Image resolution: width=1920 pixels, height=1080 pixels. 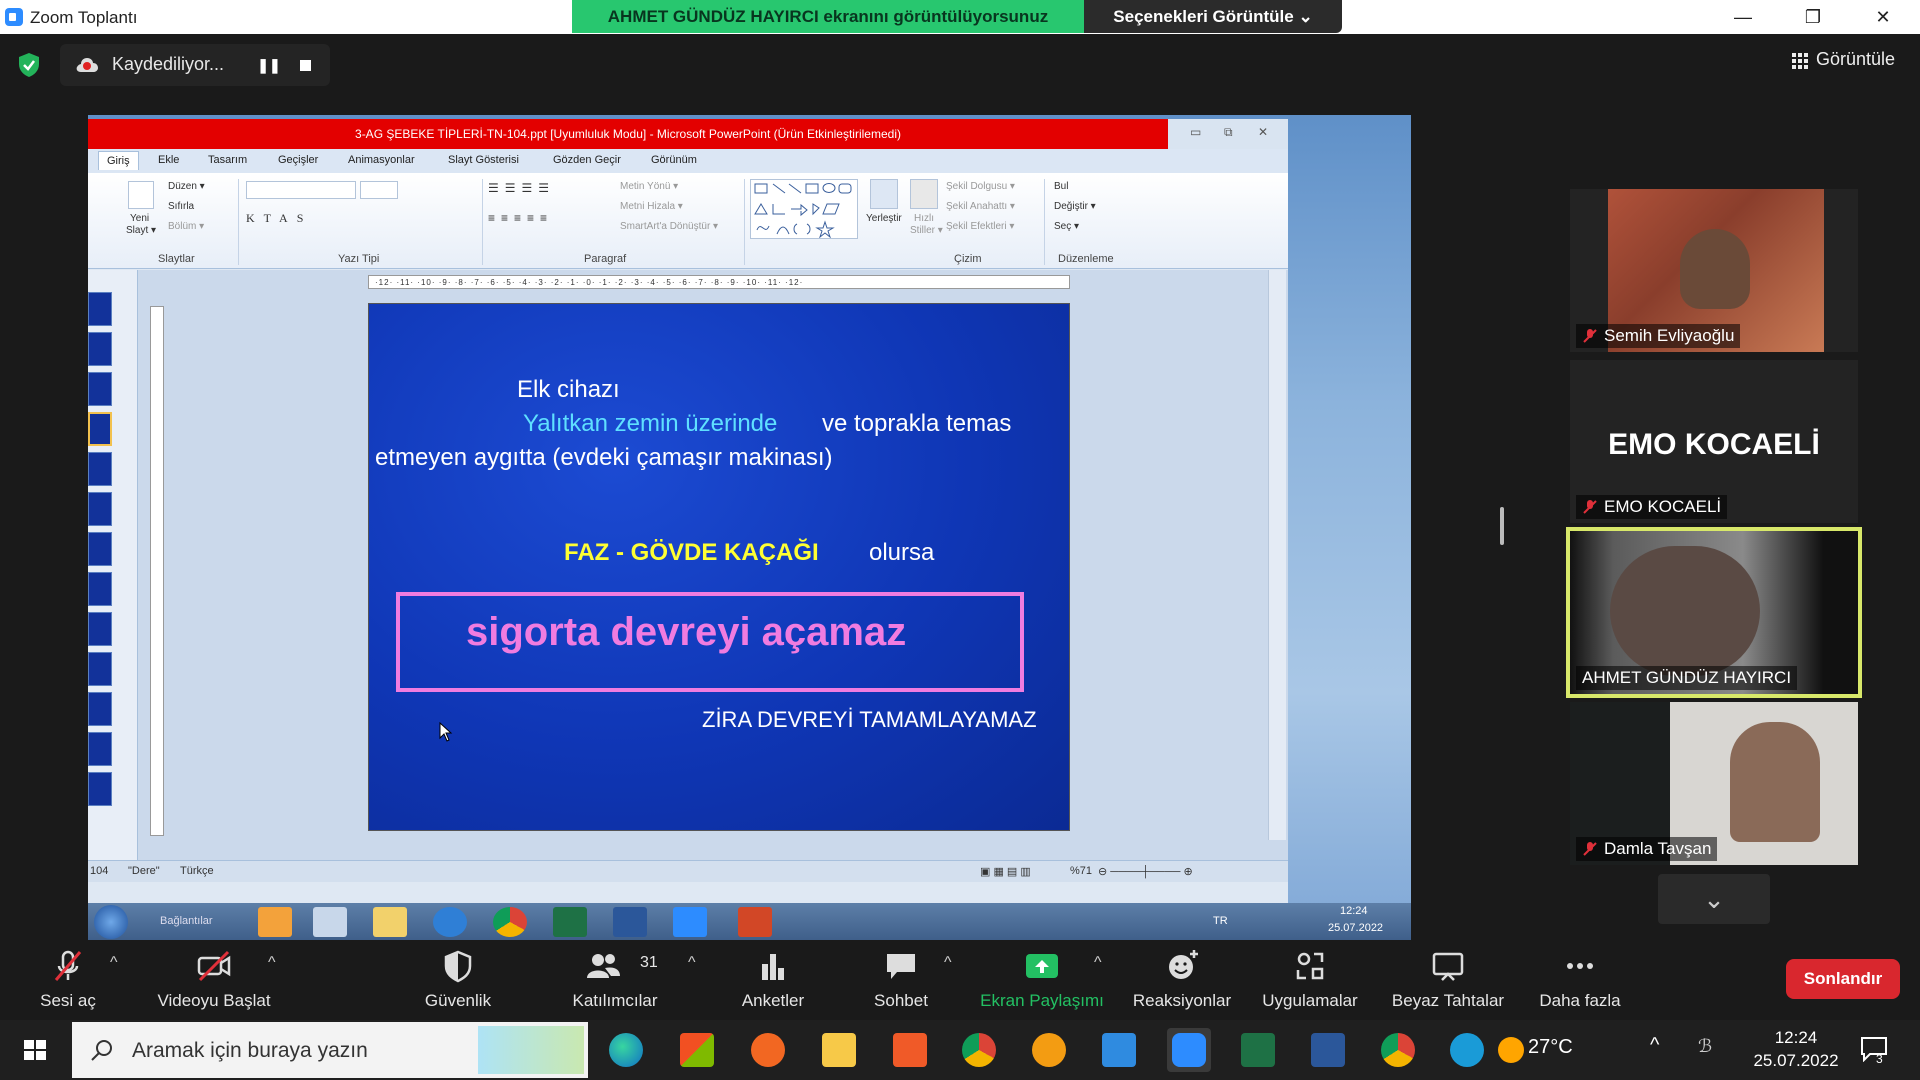 I want to click on taskbar-search-input: Aramak için buraya yazın, so click(x=330, y=1050).